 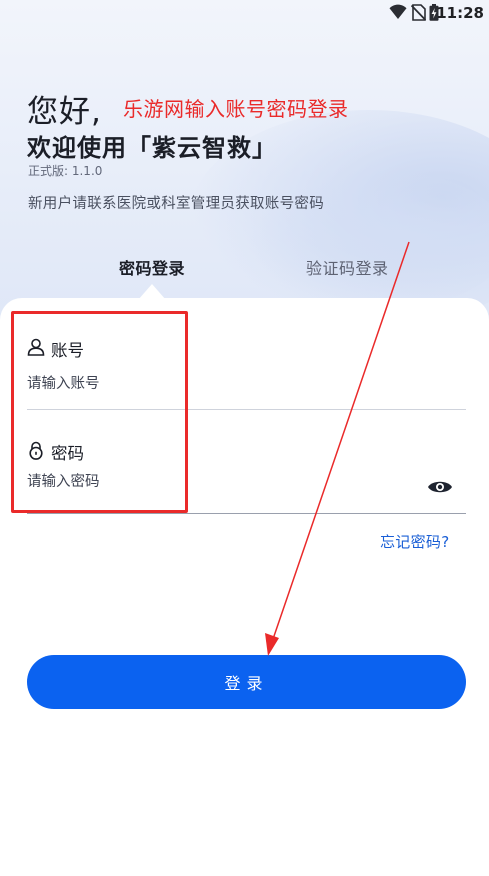 What do you see at coordinates (152, 267) in the screenshot?
I see `tab-password-login: 密码登录` at bounding box center [152, 267].